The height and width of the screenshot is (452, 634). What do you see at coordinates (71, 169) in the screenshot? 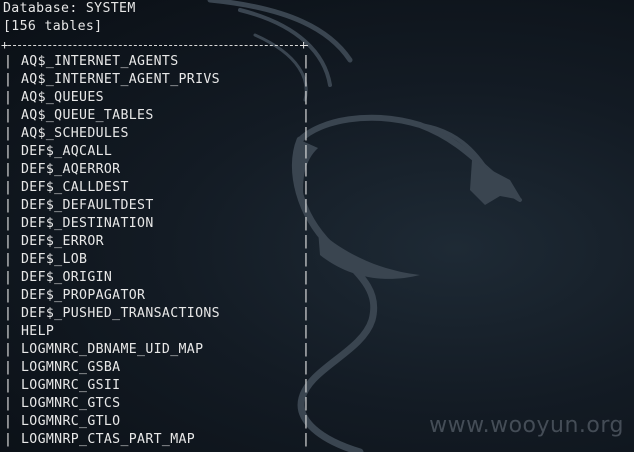
I see `table-cell: DEF$_AQERROR` at bounding box center [71, 169].